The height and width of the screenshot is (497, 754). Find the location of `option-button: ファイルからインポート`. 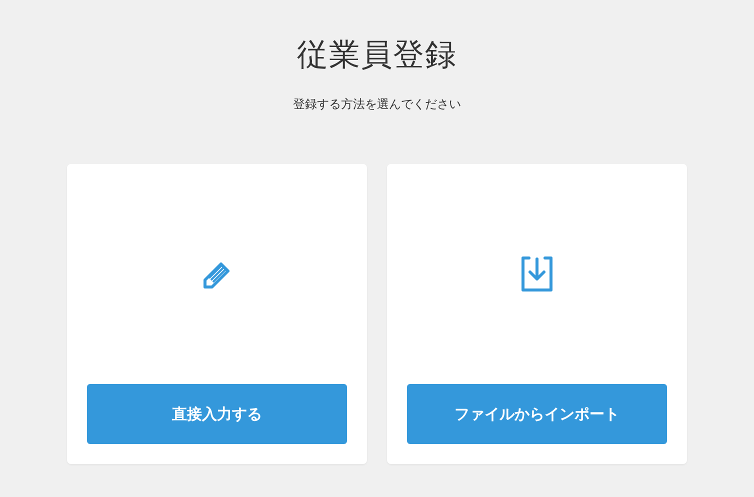

option-button: ファイルからインポート is located at coordinates (537, 414).